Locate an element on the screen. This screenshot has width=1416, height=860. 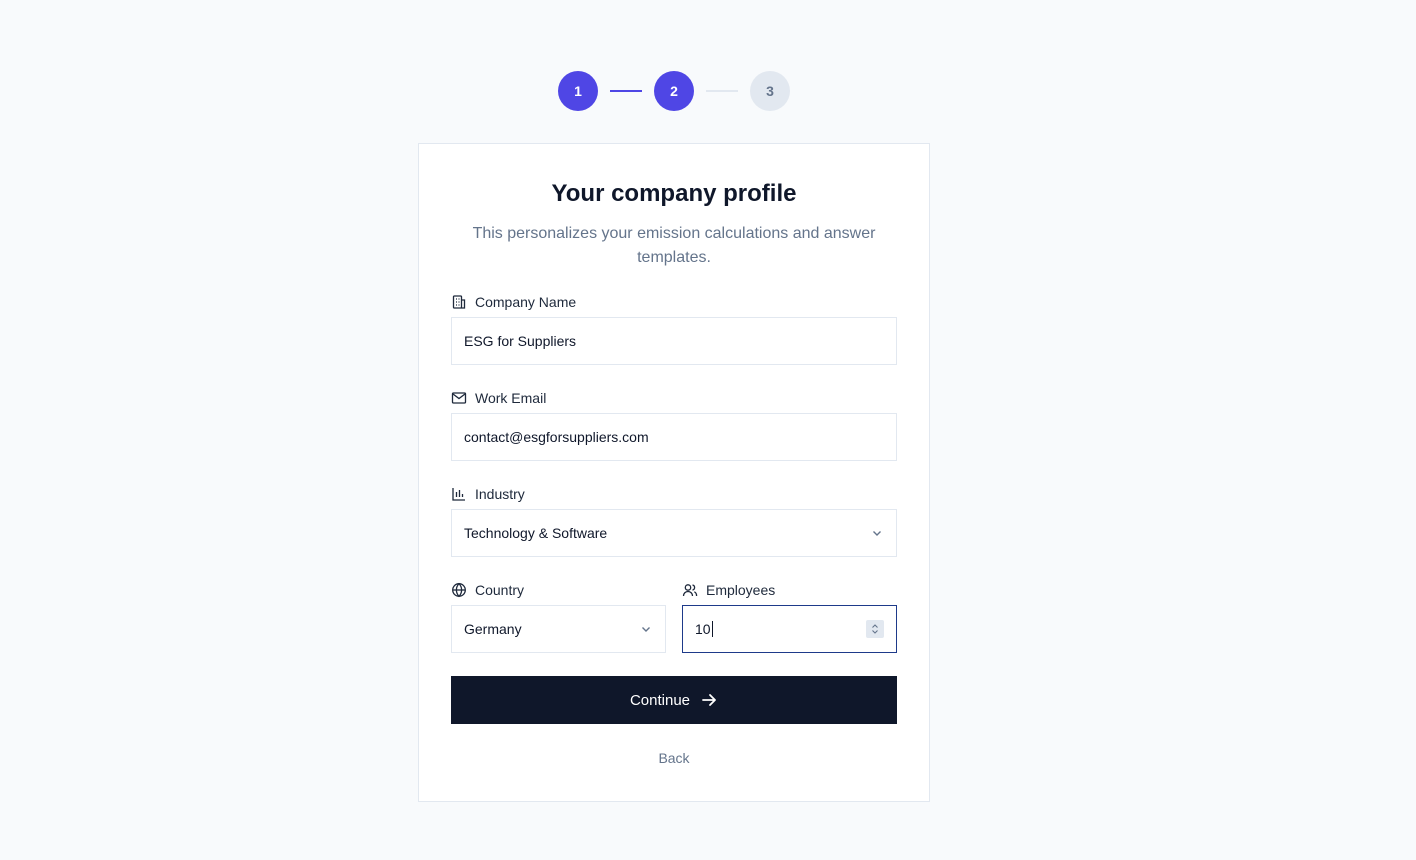
country-field: Country Germany is located at coordinates (558, 617).